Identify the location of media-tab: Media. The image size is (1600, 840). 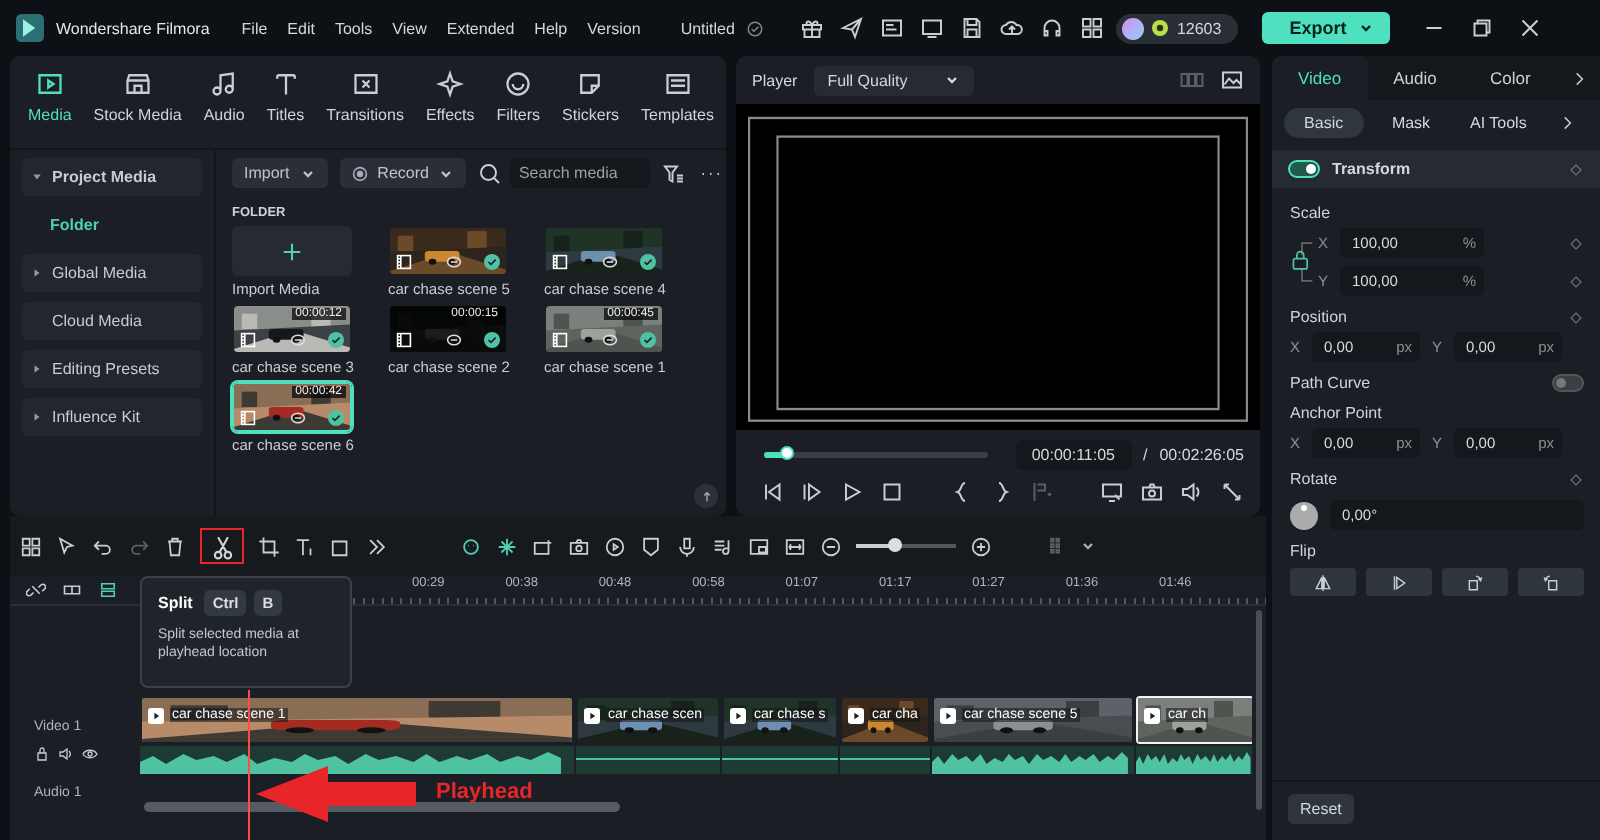
(50, 105).